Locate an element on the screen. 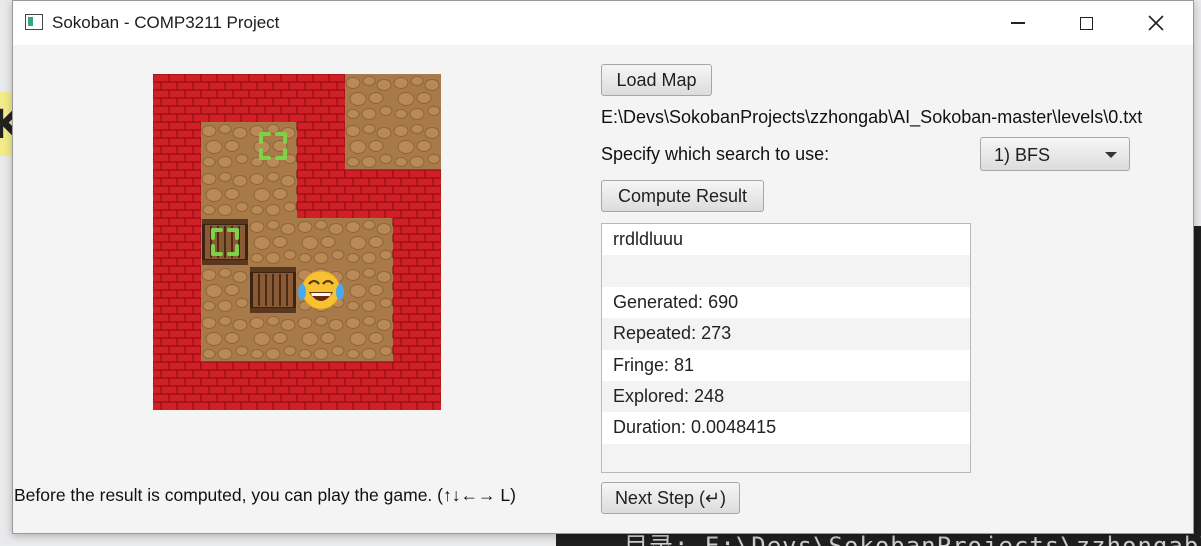  target-tile is located at coordinates (273, 146).